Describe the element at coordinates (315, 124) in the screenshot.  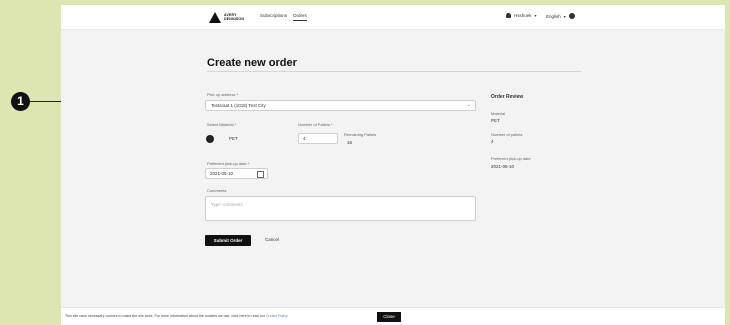
I see `number-of-pallets-label: Number of Pallets *` at that location.